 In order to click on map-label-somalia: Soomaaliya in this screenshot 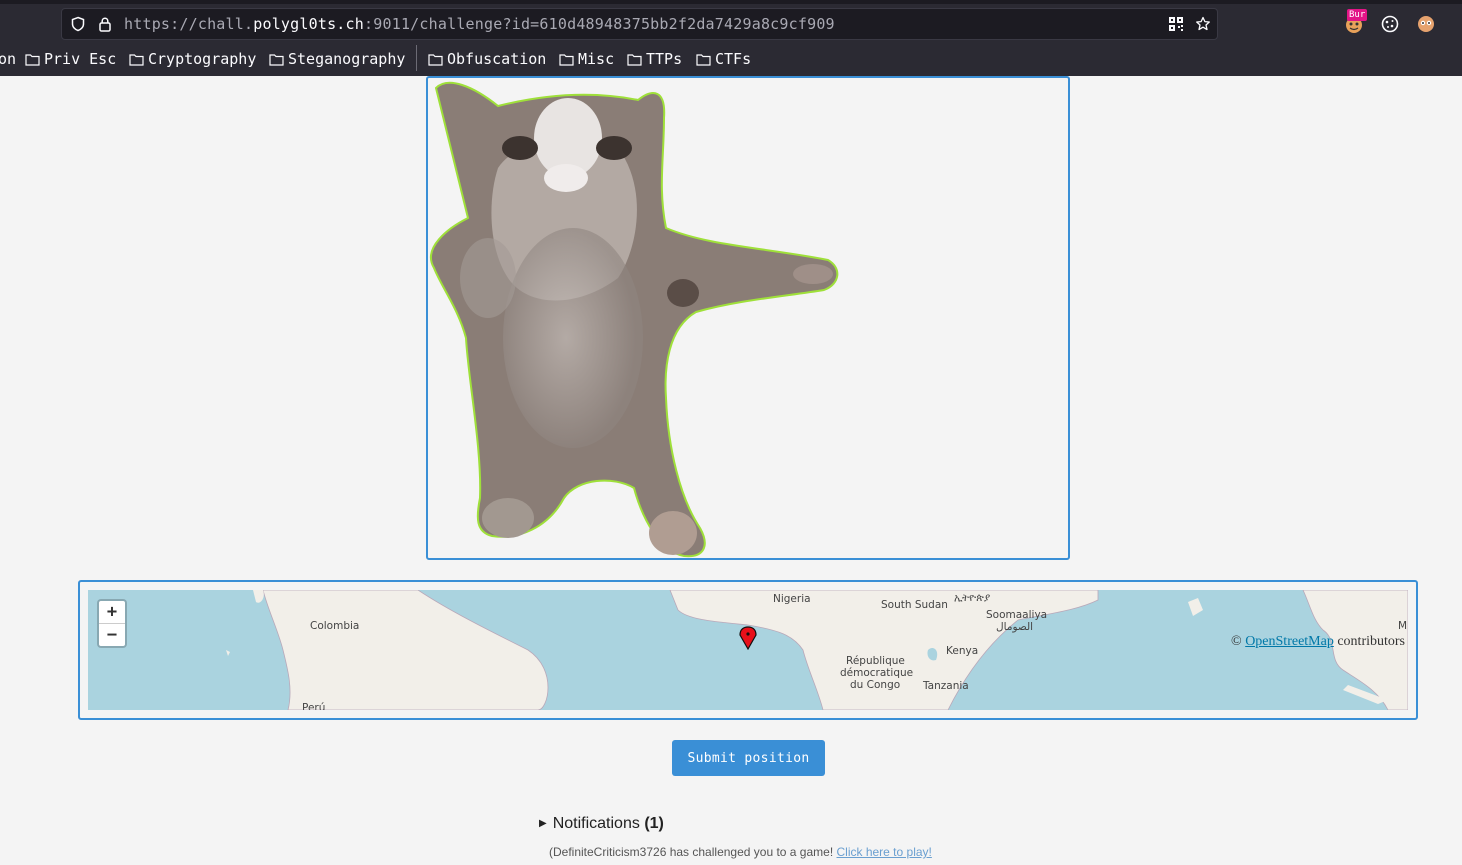, I will do `click(1017, 615)`.